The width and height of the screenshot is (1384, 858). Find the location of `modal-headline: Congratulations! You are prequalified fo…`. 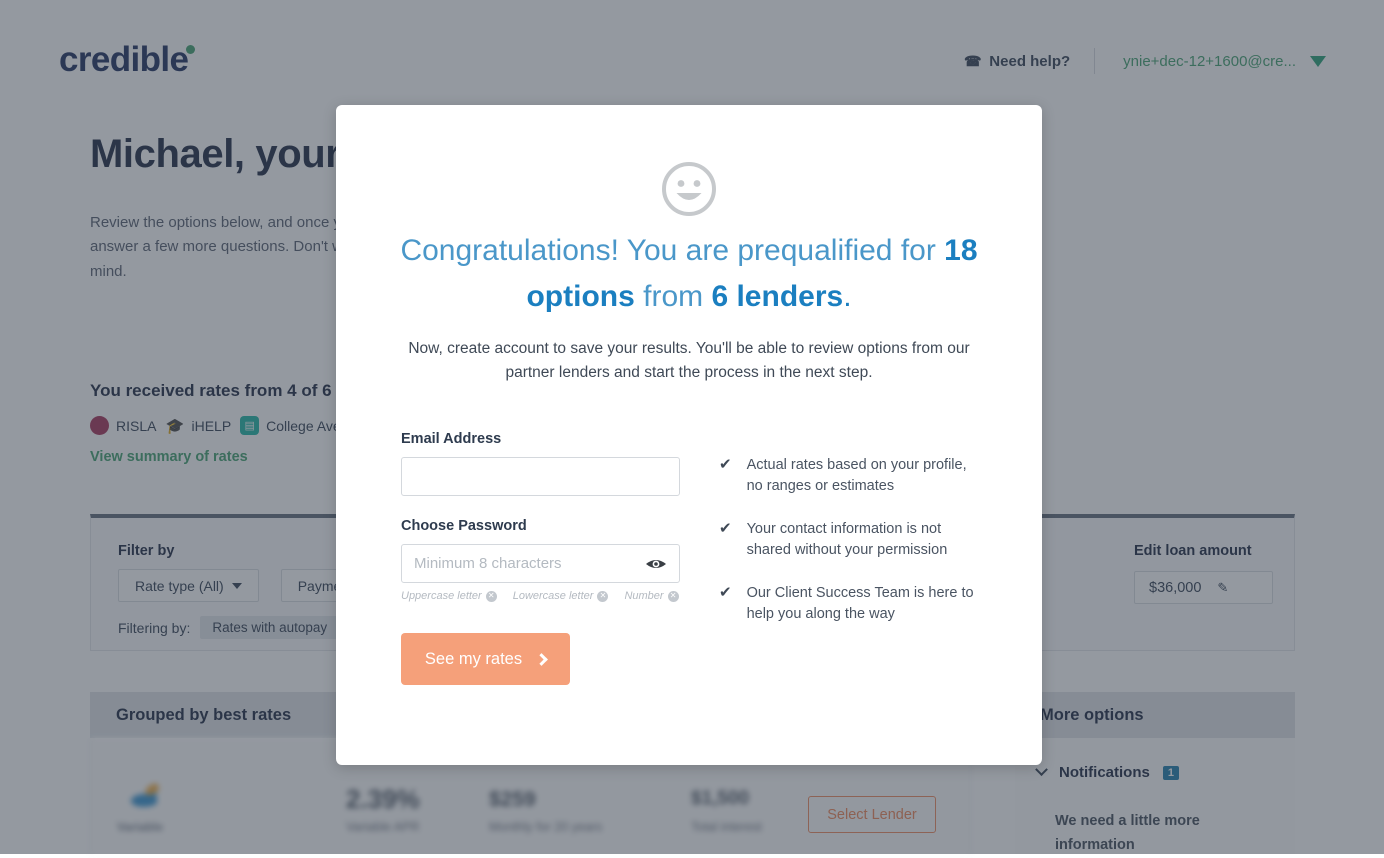

modal-headline: Congratulations! You are prequalified fo… is located at coordinates (689, 273).